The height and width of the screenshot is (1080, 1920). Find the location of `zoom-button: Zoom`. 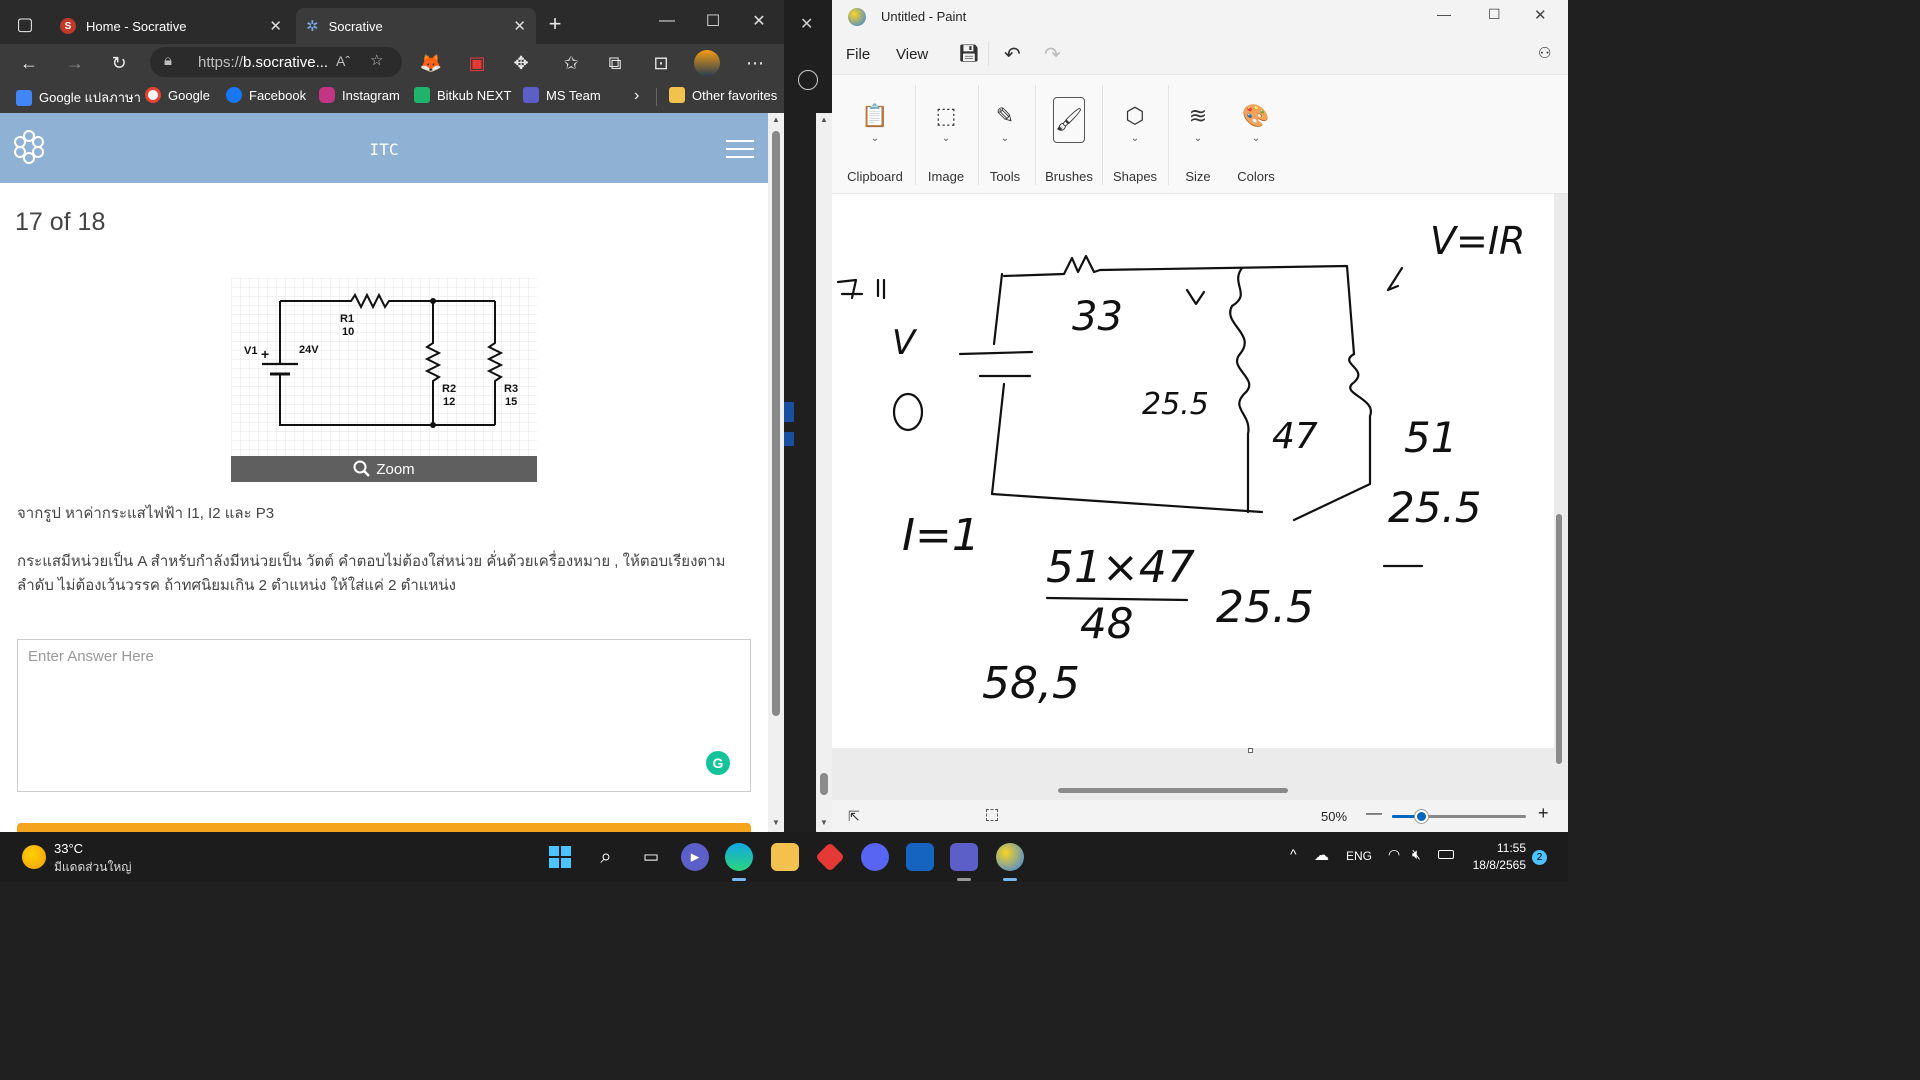

zoom-button: Zoom is located at coordinates (384, 469).